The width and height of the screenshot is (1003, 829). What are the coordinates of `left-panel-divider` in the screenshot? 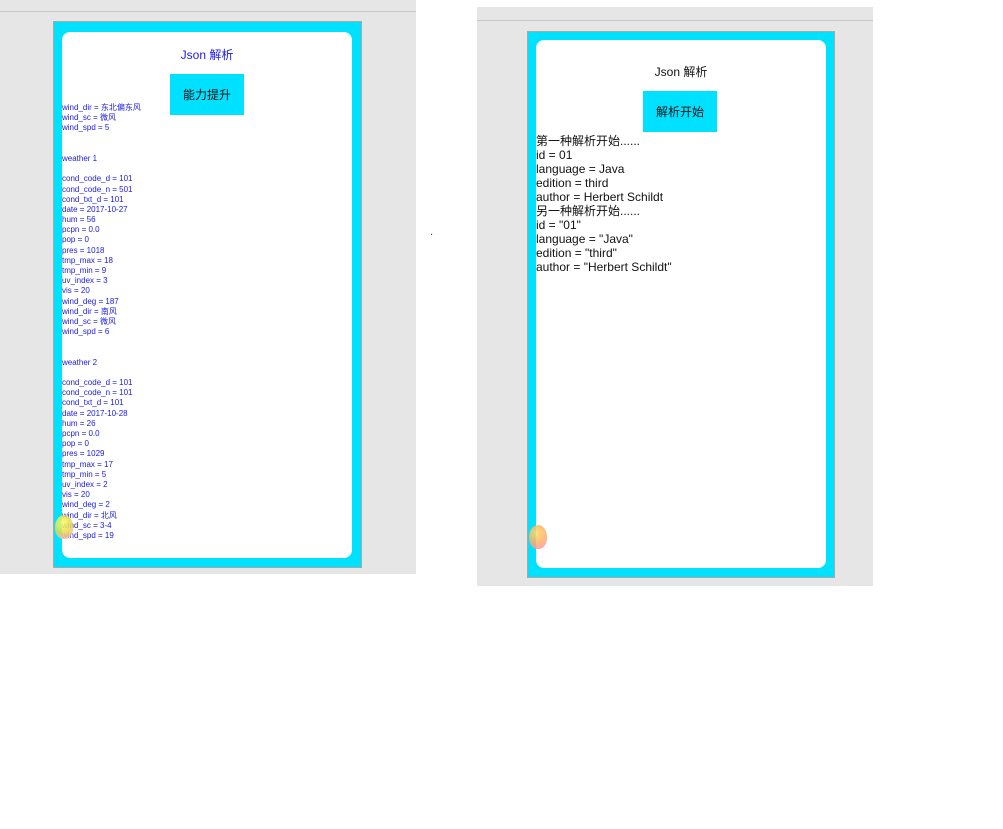 It's located at (208, 11).